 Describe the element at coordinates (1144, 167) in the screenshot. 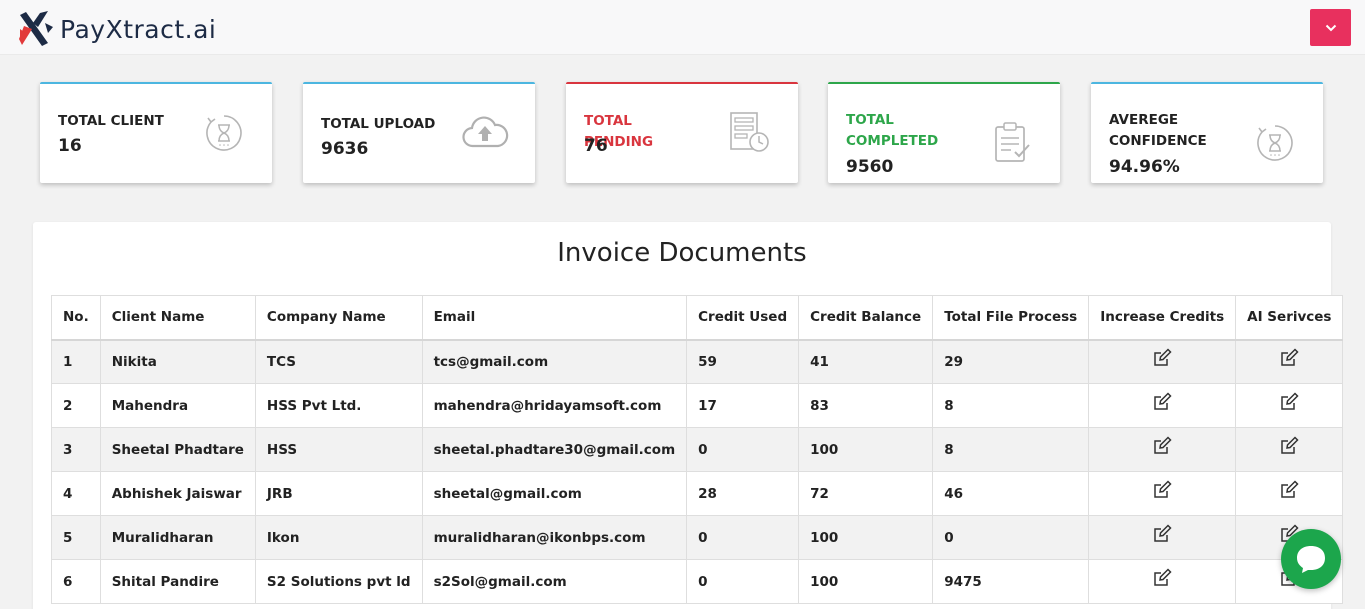

I see `stat-value: 94.96%` at that location.